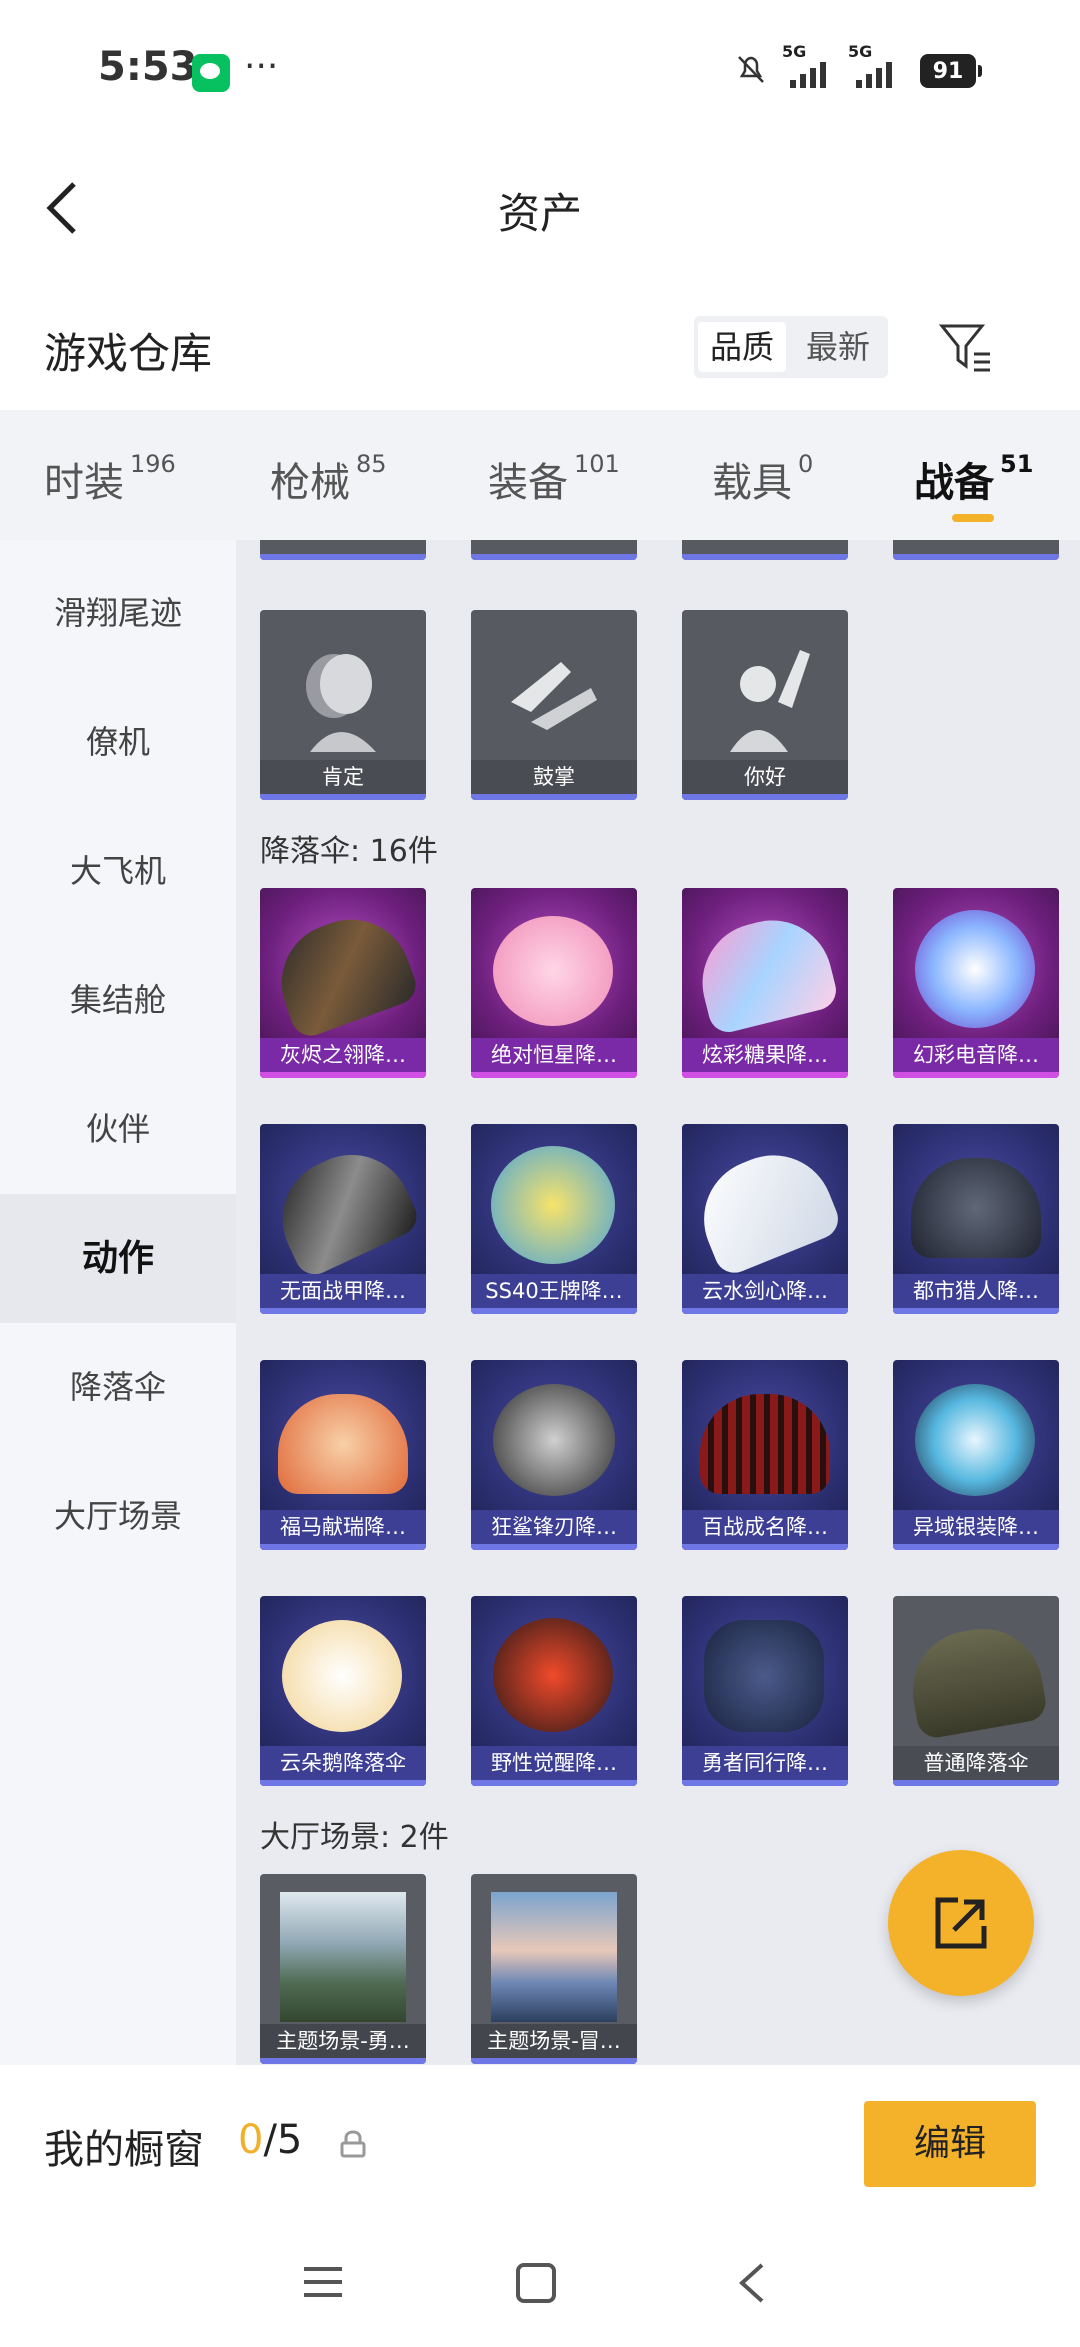 Image resolution: width=1080 pixels, height=2347 pixels. Describe the element at coordinates (328, 479) in the screenshot. I see `tab-guns: 枪械 85` at that location.